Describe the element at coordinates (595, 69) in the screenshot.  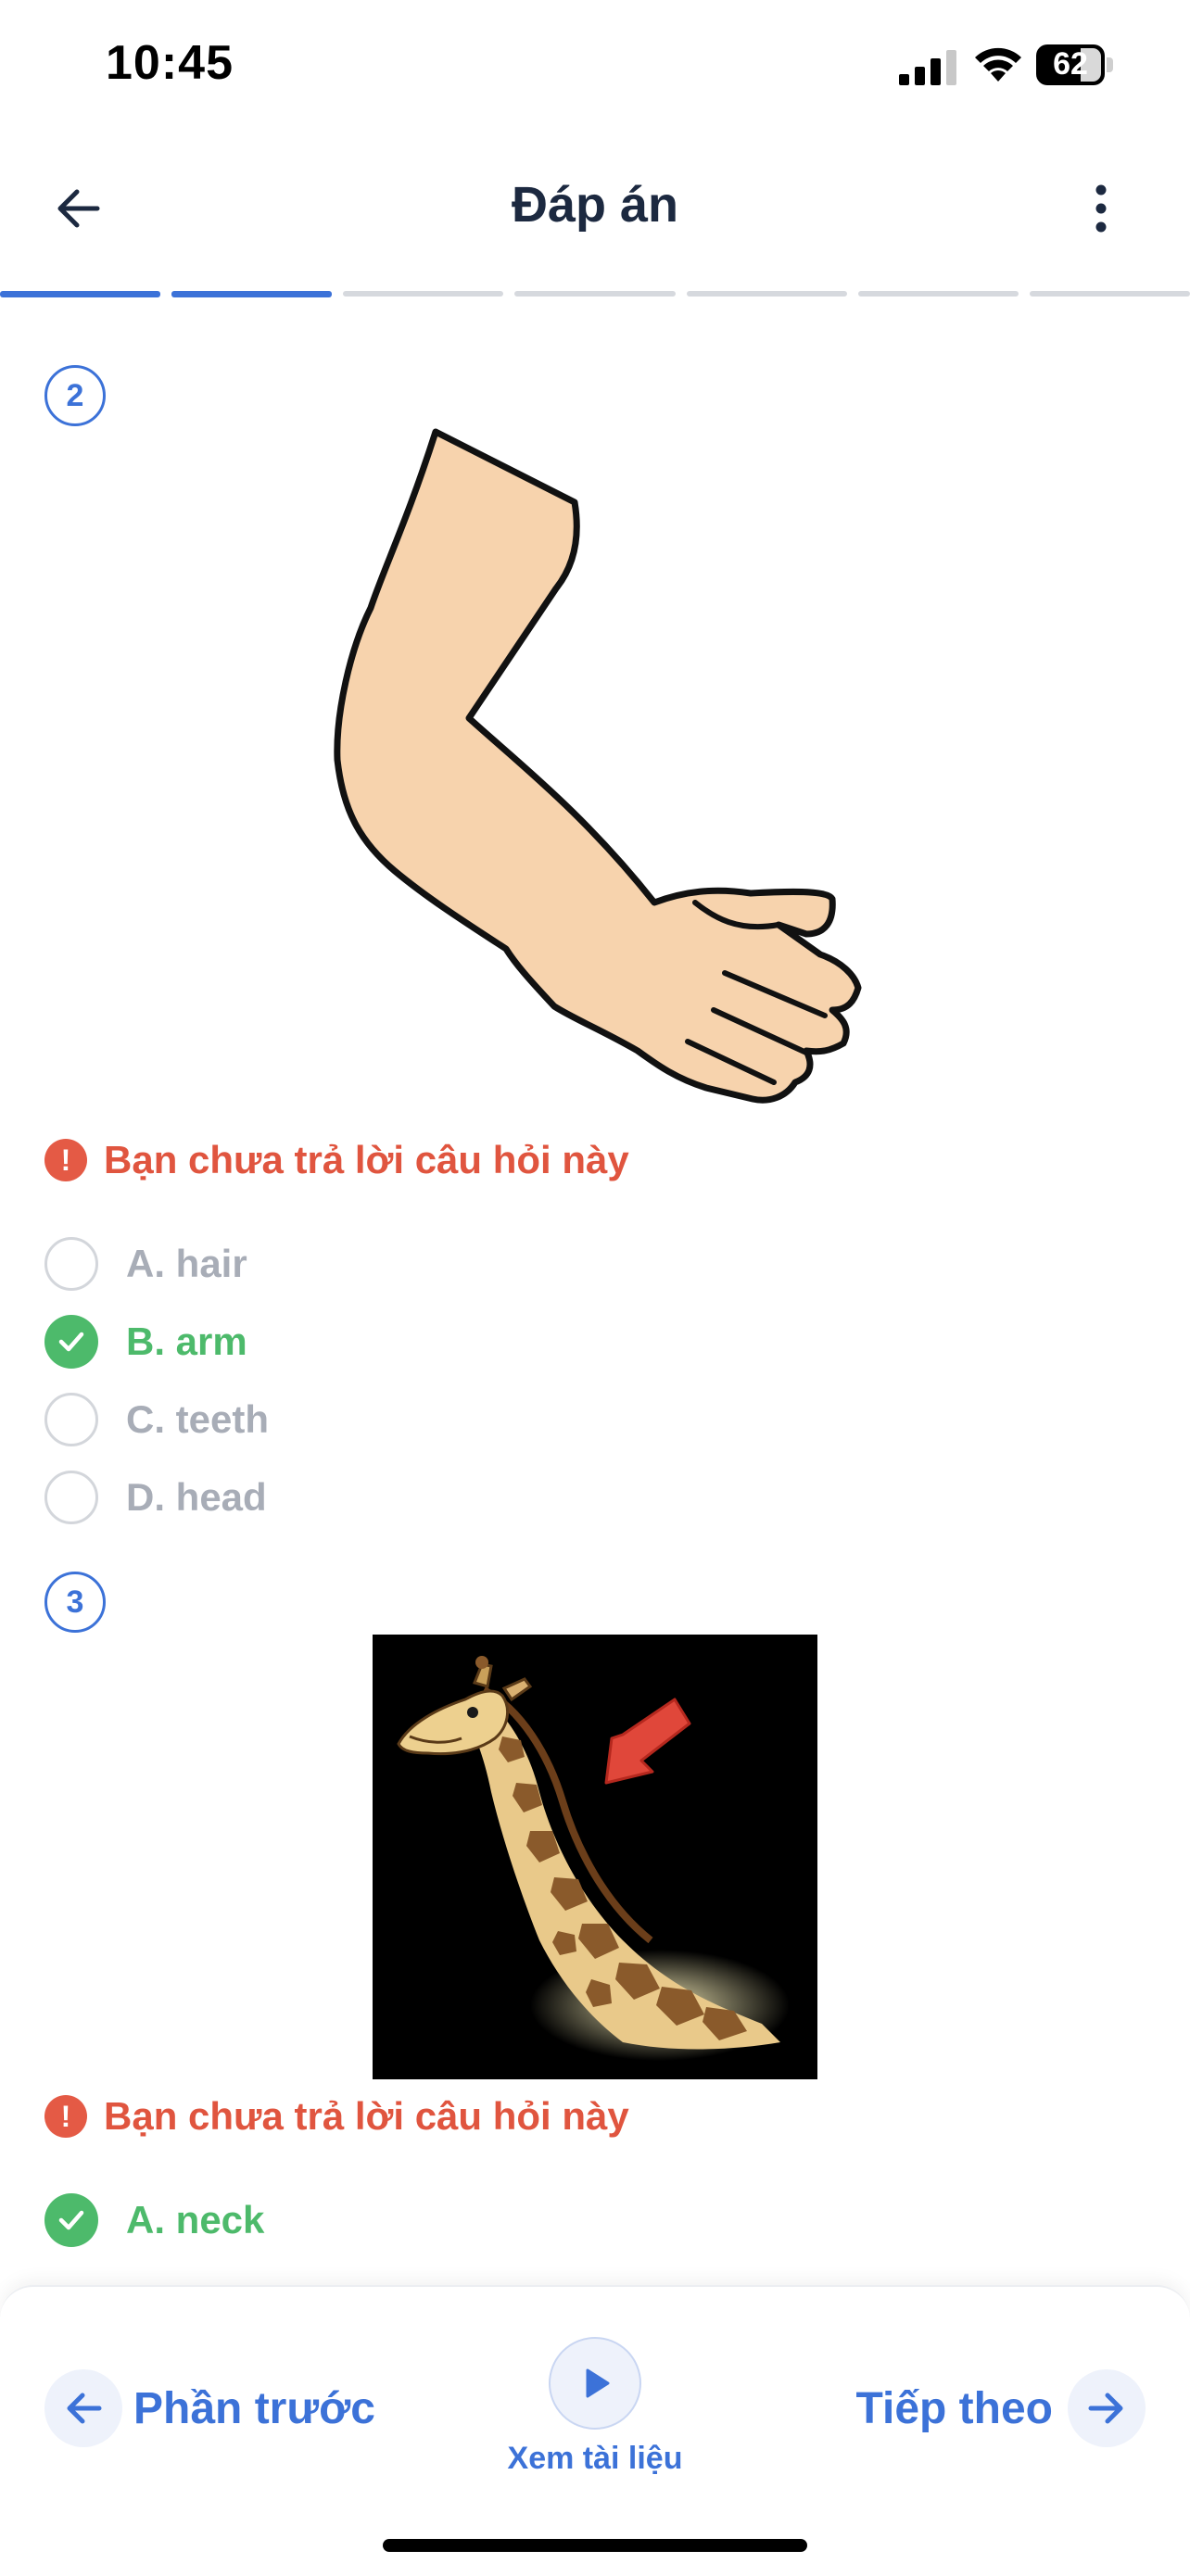
I see `status-bar: 10:45 62` at that location.